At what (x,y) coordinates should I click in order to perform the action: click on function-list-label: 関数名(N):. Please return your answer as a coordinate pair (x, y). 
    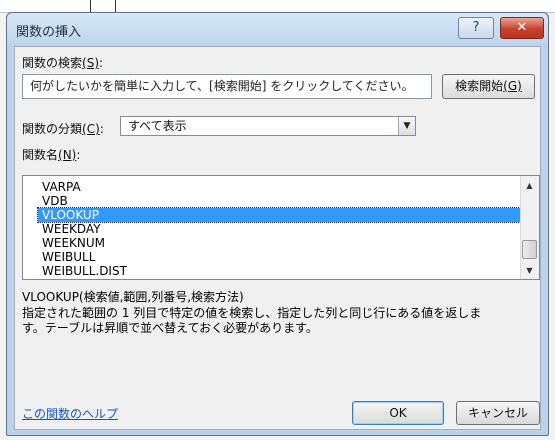
    Looking at the image, I should click on (51, 155).